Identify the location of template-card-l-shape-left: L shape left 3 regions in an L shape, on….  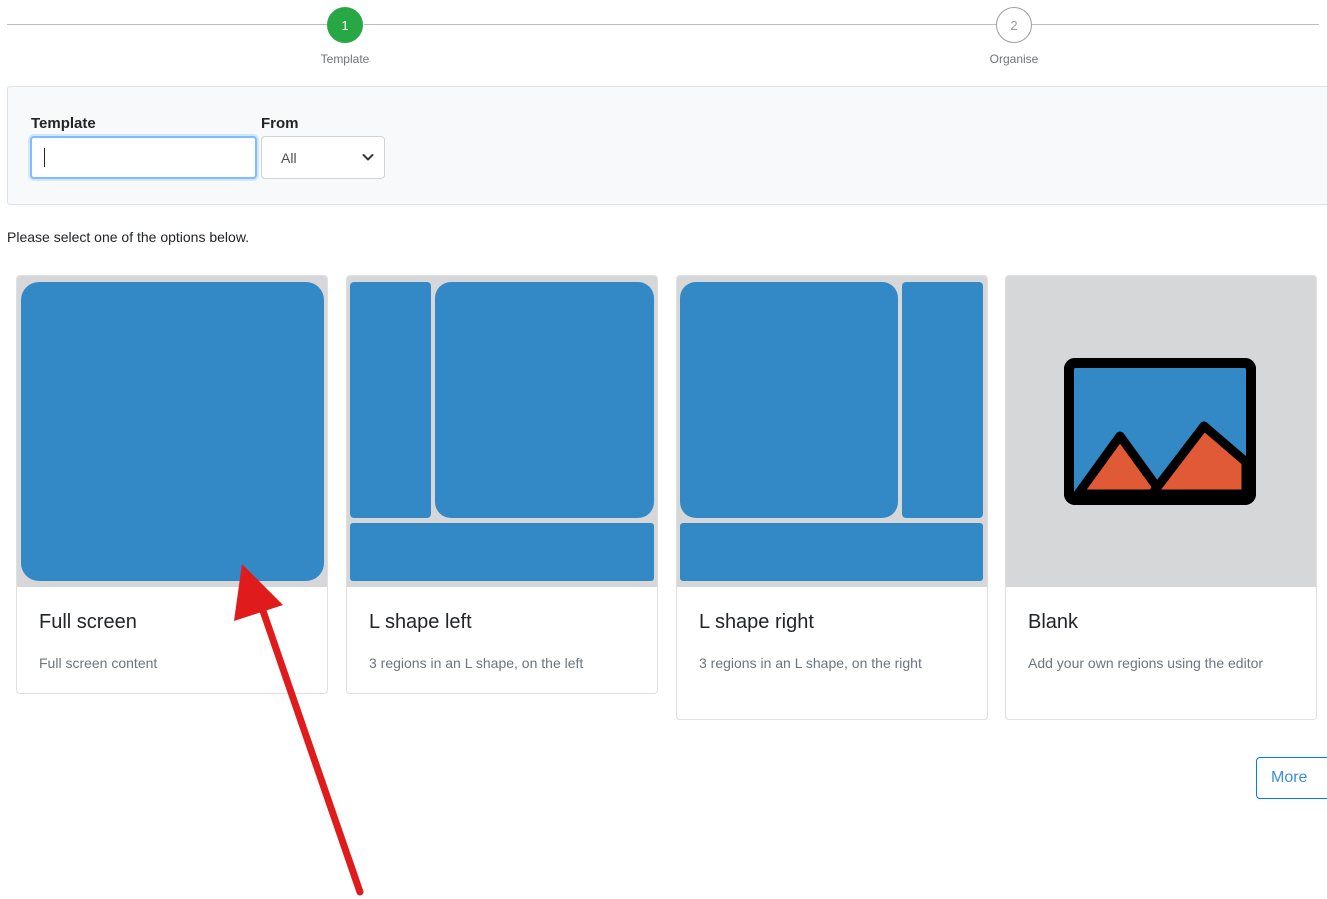
(502, 484).